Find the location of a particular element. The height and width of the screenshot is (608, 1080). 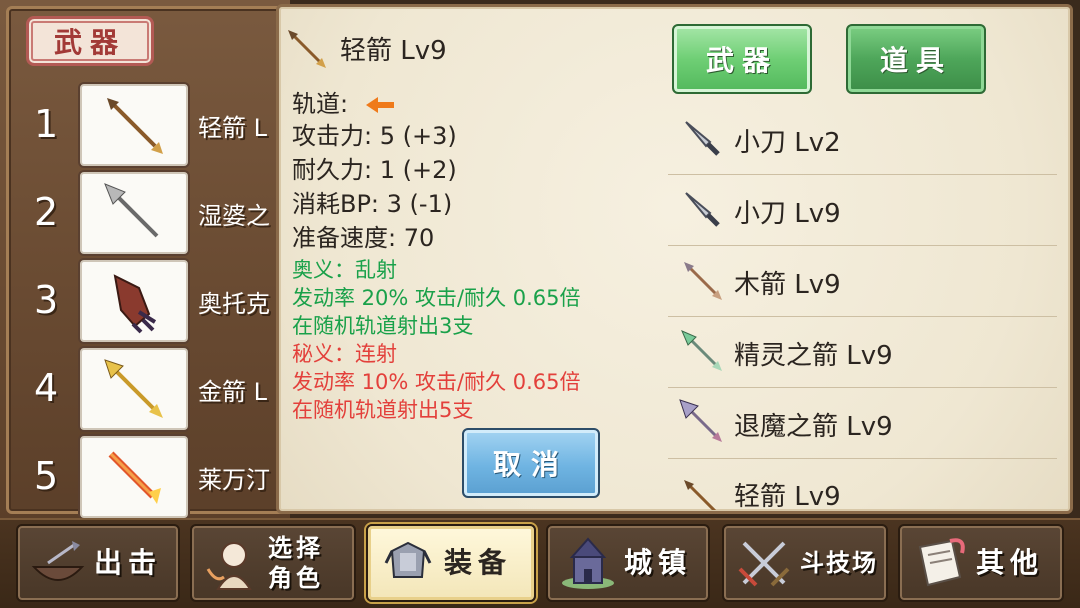

exorcism-arrow-icon is located at coordinates (700, 420).